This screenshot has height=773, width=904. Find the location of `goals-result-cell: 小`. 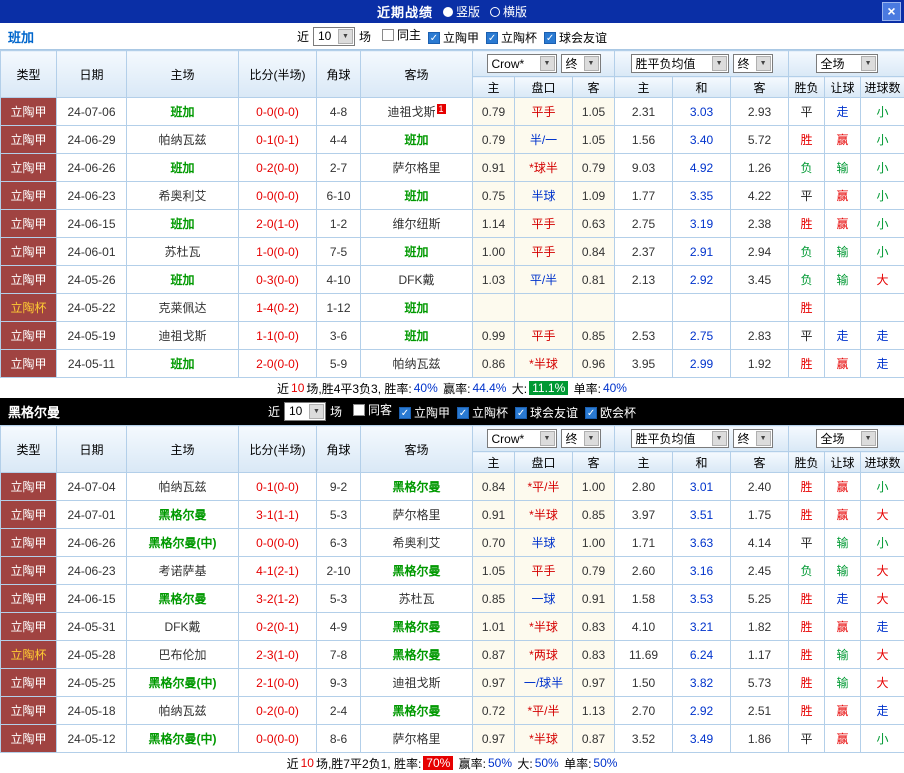

goals-result-cell: 小 is located at coordinates (882, 739).